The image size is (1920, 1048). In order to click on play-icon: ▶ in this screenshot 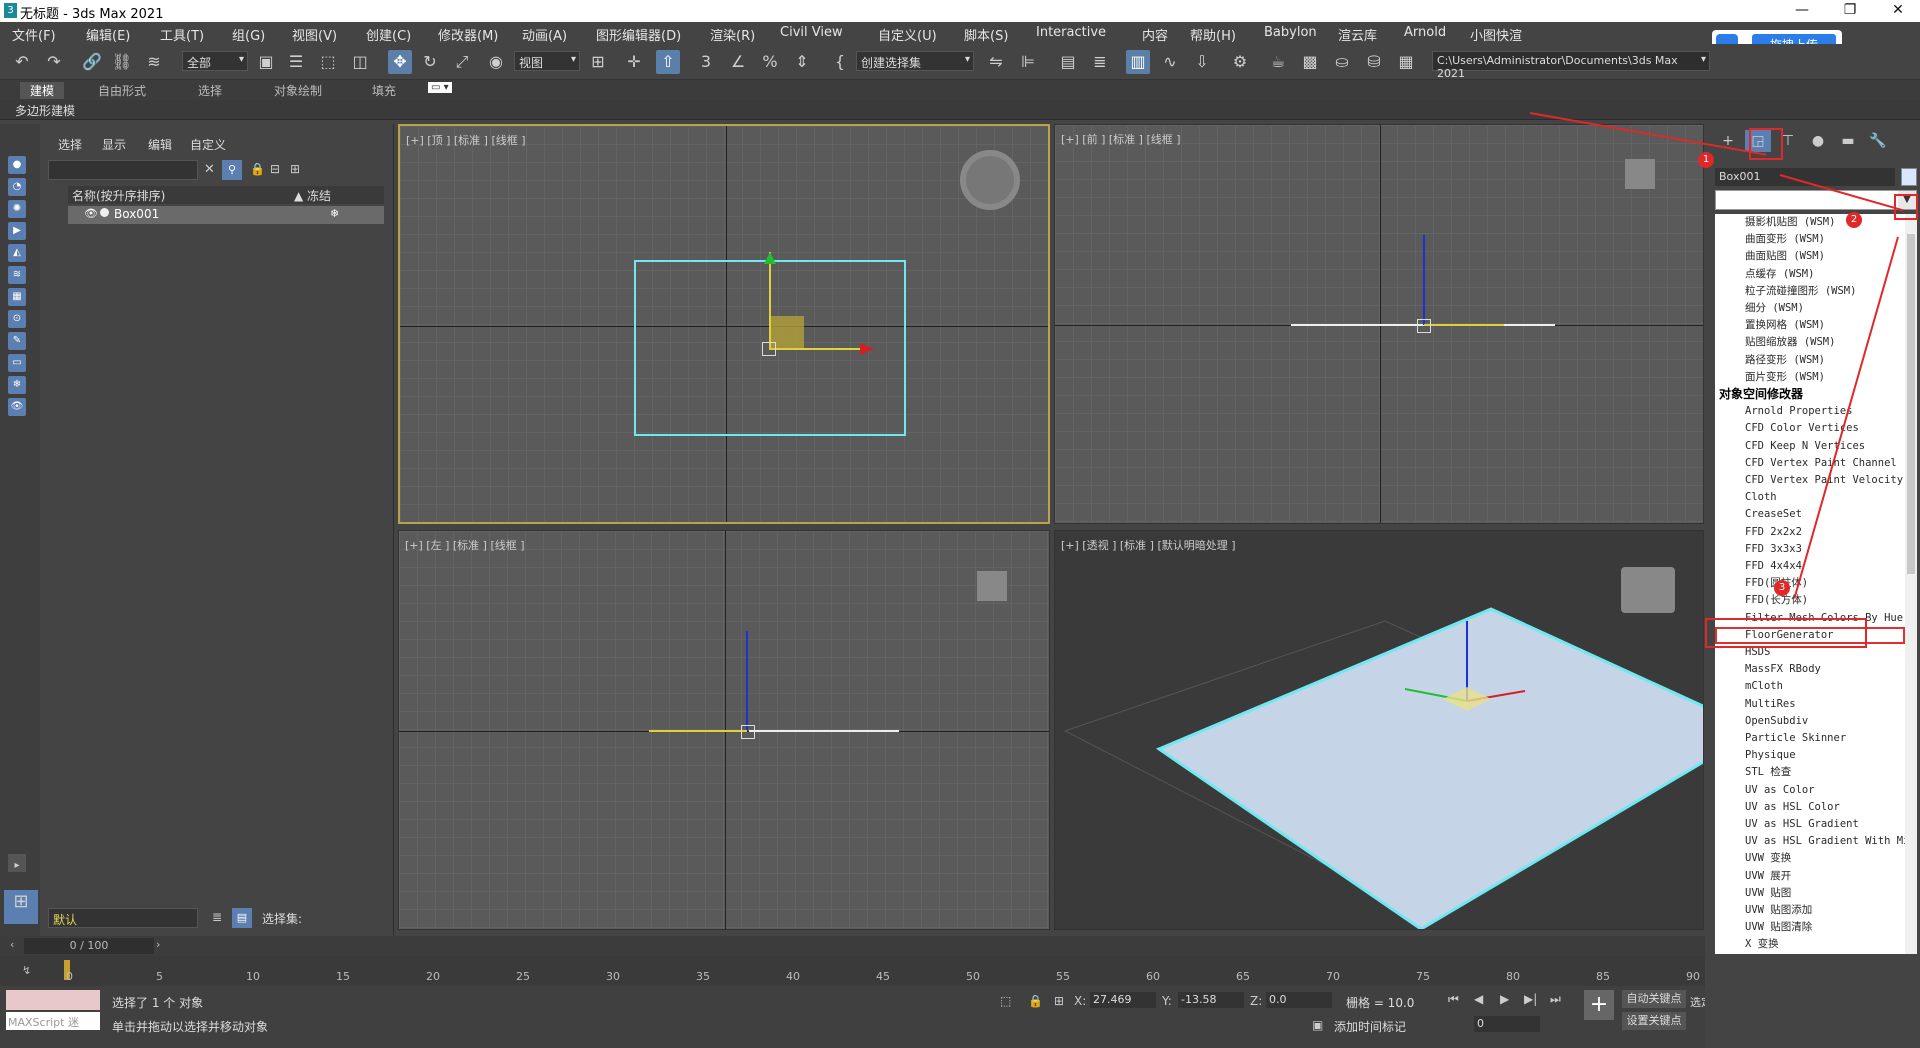, I will do `click(1504, 999)`.